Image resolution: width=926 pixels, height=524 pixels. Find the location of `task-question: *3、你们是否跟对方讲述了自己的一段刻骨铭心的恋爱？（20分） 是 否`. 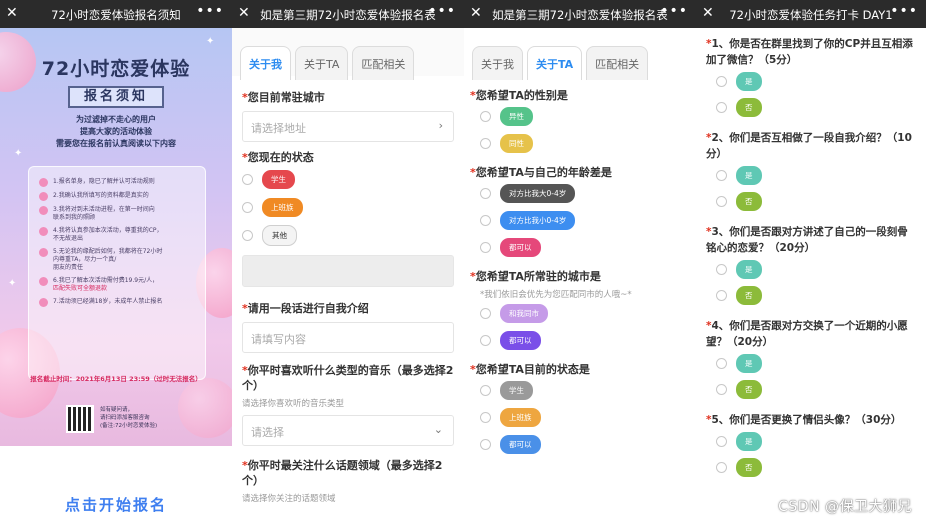

task-question: *3、你们是否跟对方讲述了自己的一段刻骨铭心的恋爱？（20分） 是 否 is located at coordinates (811, 266).